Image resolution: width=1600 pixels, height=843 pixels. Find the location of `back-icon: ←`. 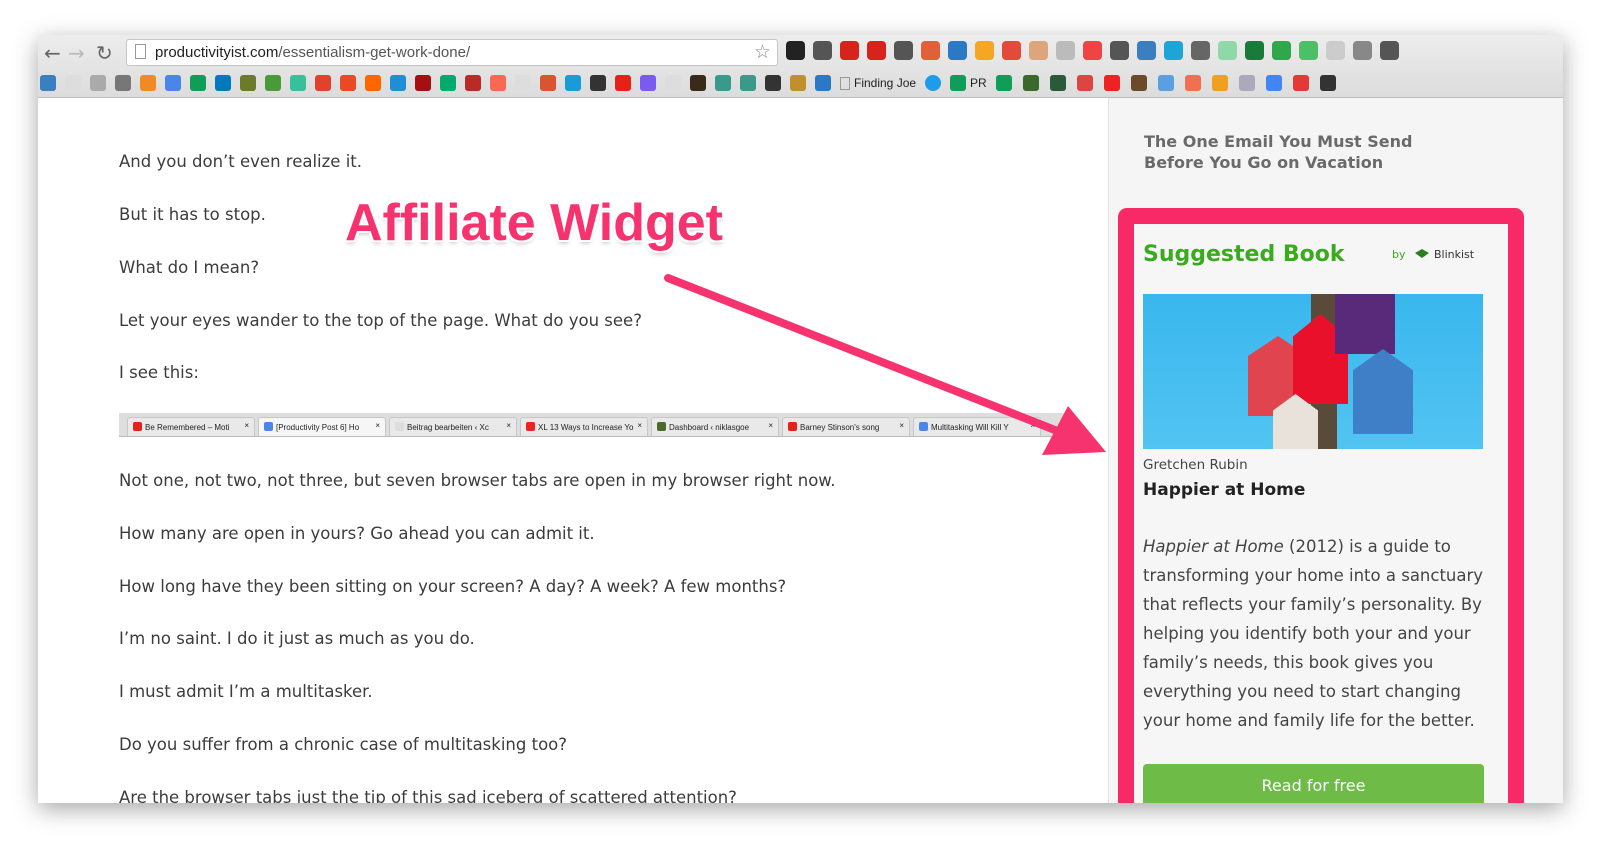

back-icon: ← is located at coordinates (52, 53).